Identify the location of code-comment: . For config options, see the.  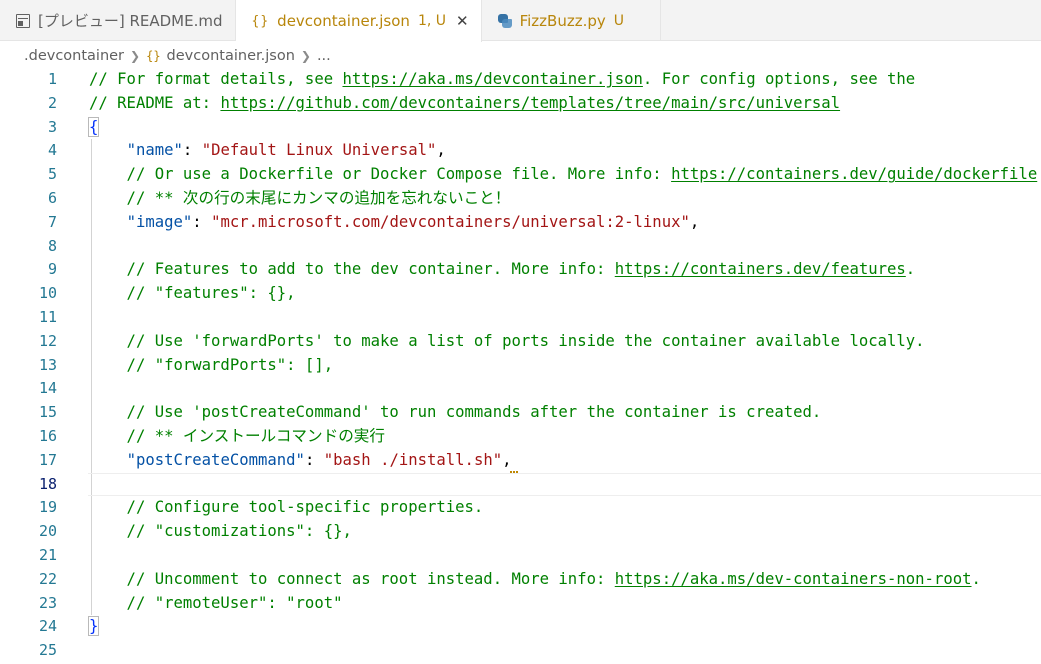
(779, 79).